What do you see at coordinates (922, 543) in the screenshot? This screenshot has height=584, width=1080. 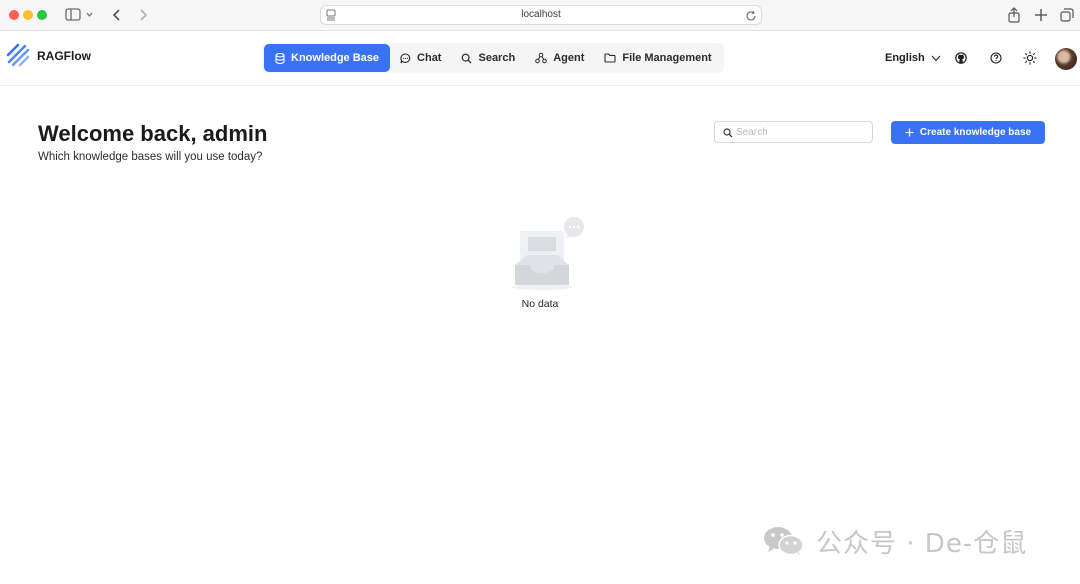 I see `watermark-text: 公众号 · De-仓鼠` at bounding box center [922, 543].